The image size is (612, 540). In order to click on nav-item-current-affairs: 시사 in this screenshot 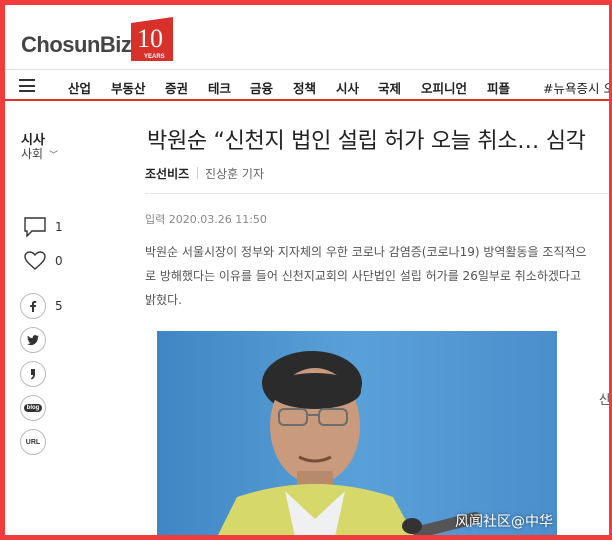, I will do `click(347, 87)`.